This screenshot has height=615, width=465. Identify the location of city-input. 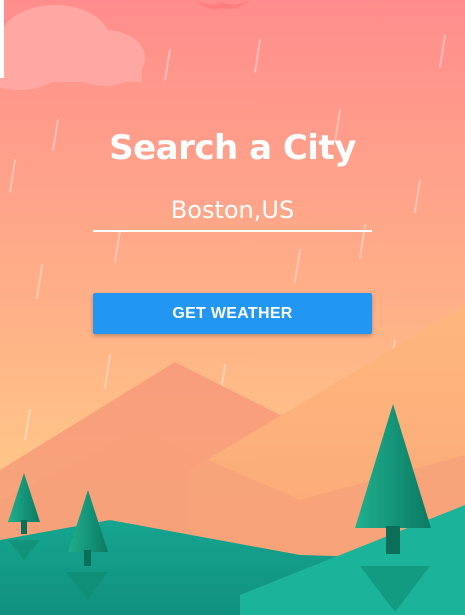
(232, 211).